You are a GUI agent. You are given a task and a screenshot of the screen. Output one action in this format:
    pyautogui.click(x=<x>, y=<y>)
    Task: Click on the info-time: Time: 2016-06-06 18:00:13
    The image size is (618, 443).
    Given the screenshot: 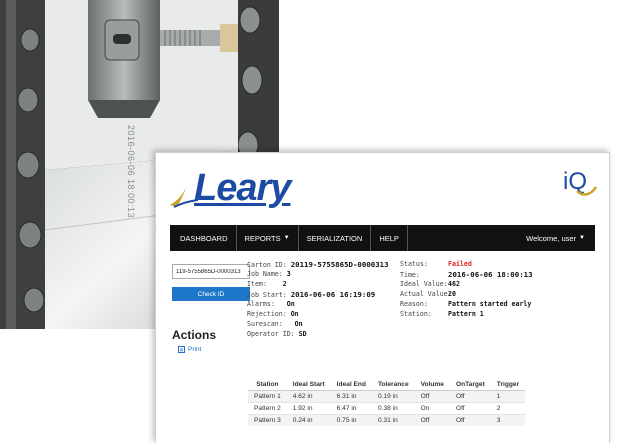 What is the action you would take?
    pyautogui.click(x=466, y=274)
    